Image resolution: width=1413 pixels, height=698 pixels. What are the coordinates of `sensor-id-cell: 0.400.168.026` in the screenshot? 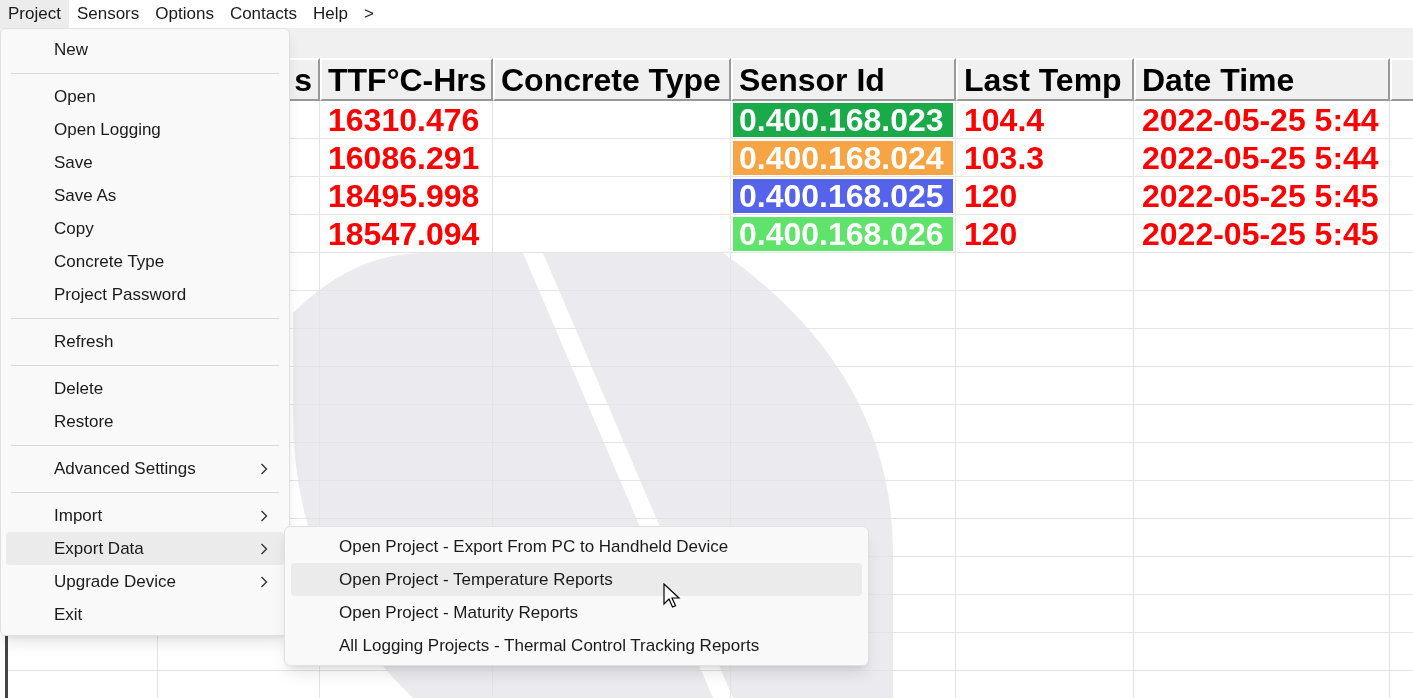 It's located at (843, 233).